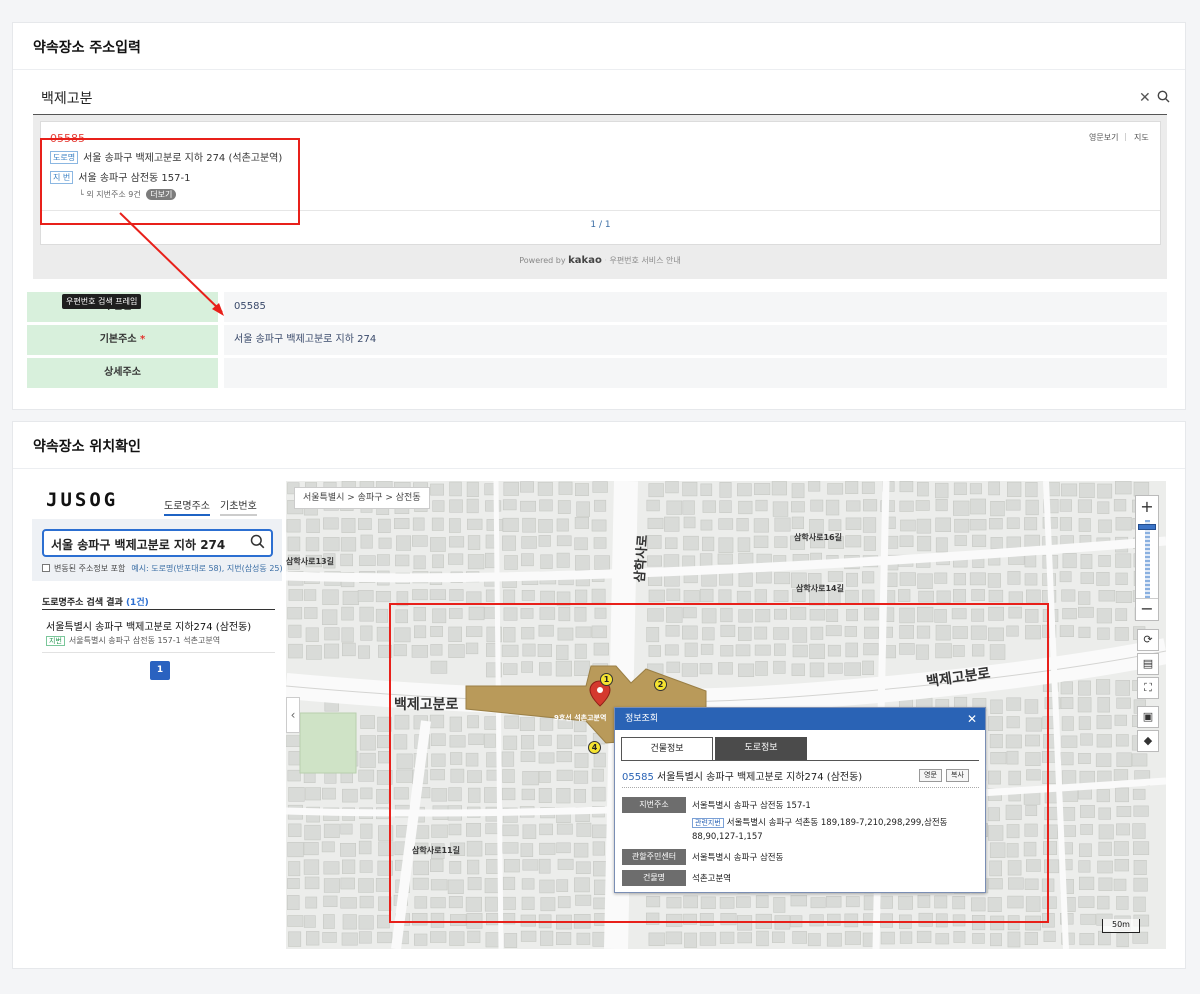 Image resolution: width=1200 pixels, height=994 pixels. What do you see at coordinates (1147, 507) in the screenshot?
I see `zoom-in-button: +` at bounding box center [1147, 507].